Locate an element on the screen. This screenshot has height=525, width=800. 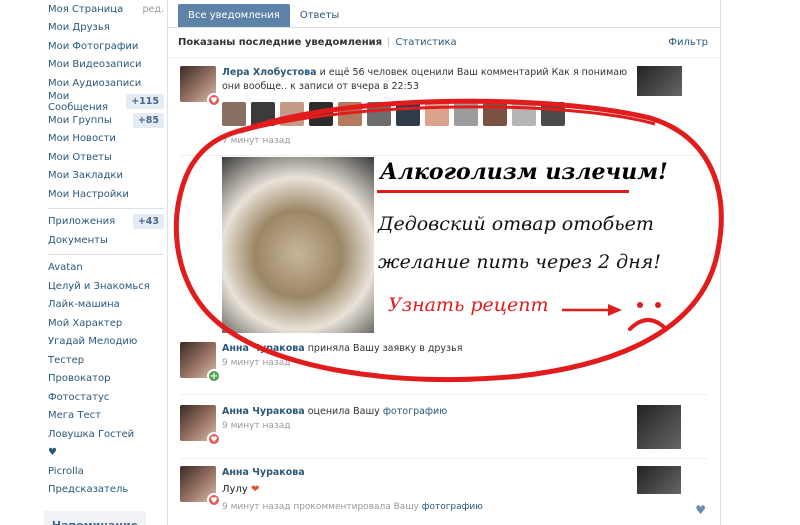
sidebar-apps-menu: Приложения +43 Документы is located at coordinates (102, 231).